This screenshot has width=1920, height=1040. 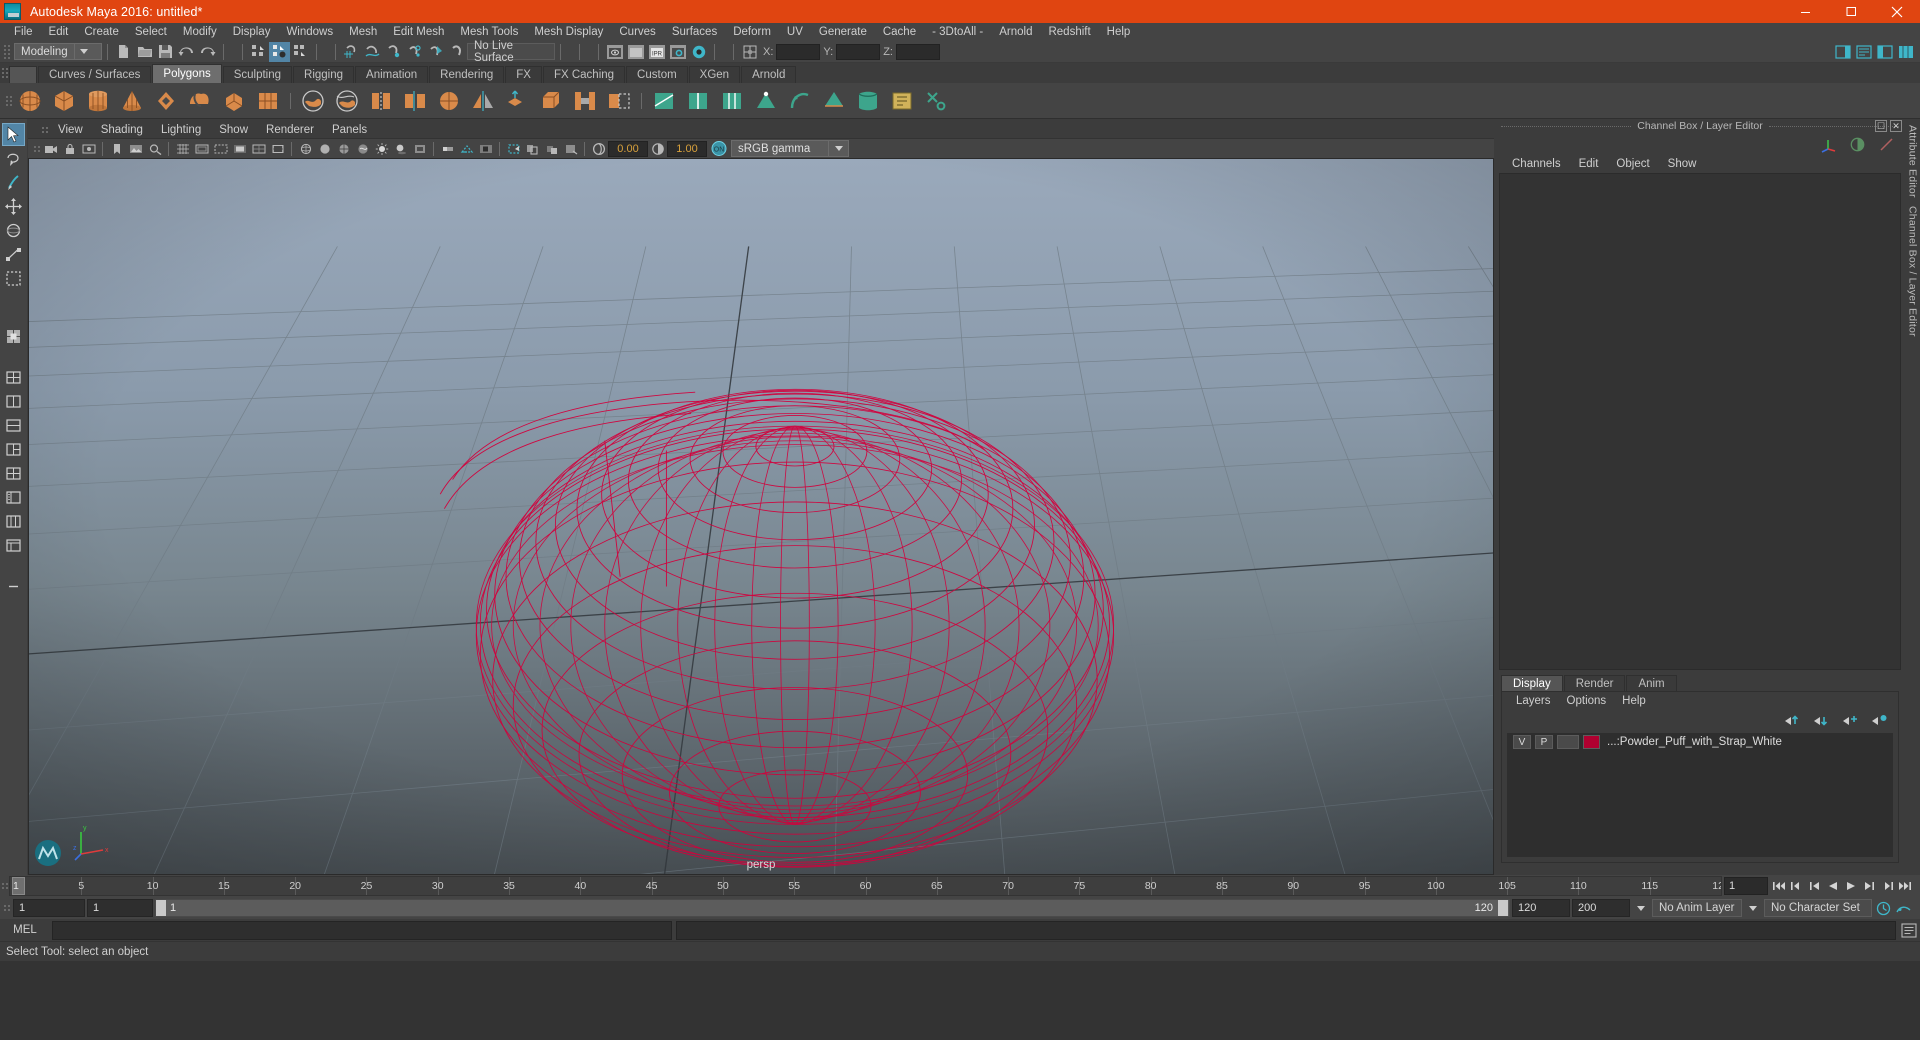 What do you see at coordinates (13, 521) in the screenshot?
I see `persp-outliner-layout-icon` at bounding box center [13, 521].